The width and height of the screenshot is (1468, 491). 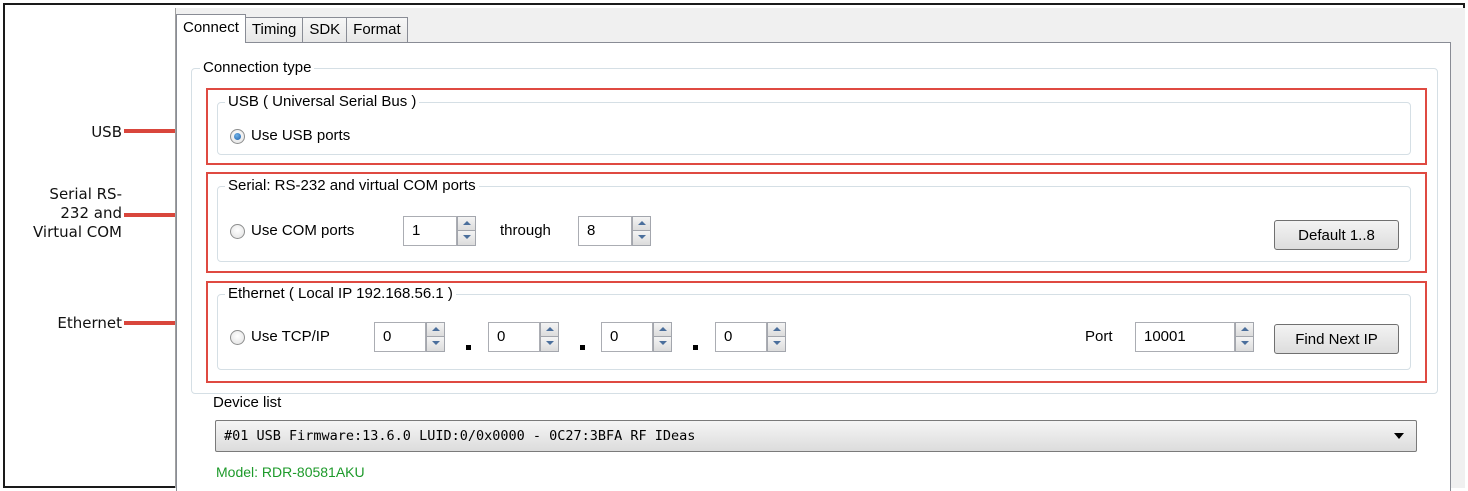 What do you see at coordinates (211, 28) in the screenshot?
I see `tab-connect: Connect` at bounding box center [211, 28].